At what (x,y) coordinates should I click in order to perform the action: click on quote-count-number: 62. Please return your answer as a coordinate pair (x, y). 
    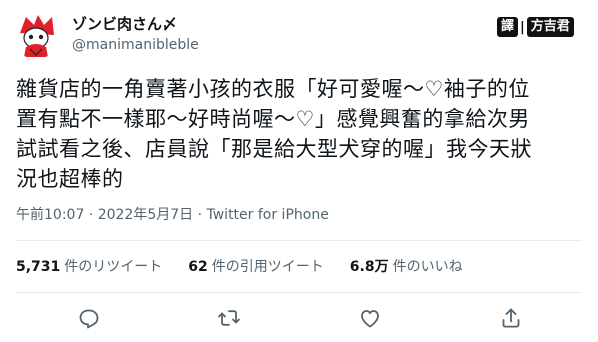
    Looking at the image, I should click on (198, 267).